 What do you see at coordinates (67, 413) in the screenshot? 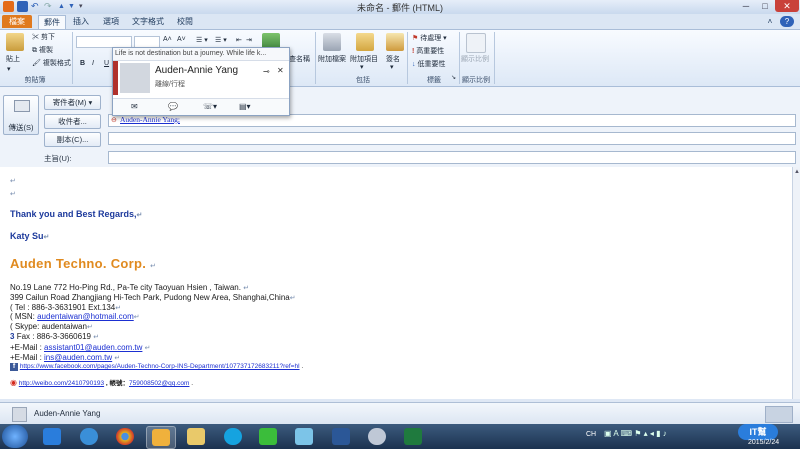
I see `people-pane-name: Auden-Annie Yang` at bounding box center [67, 413].